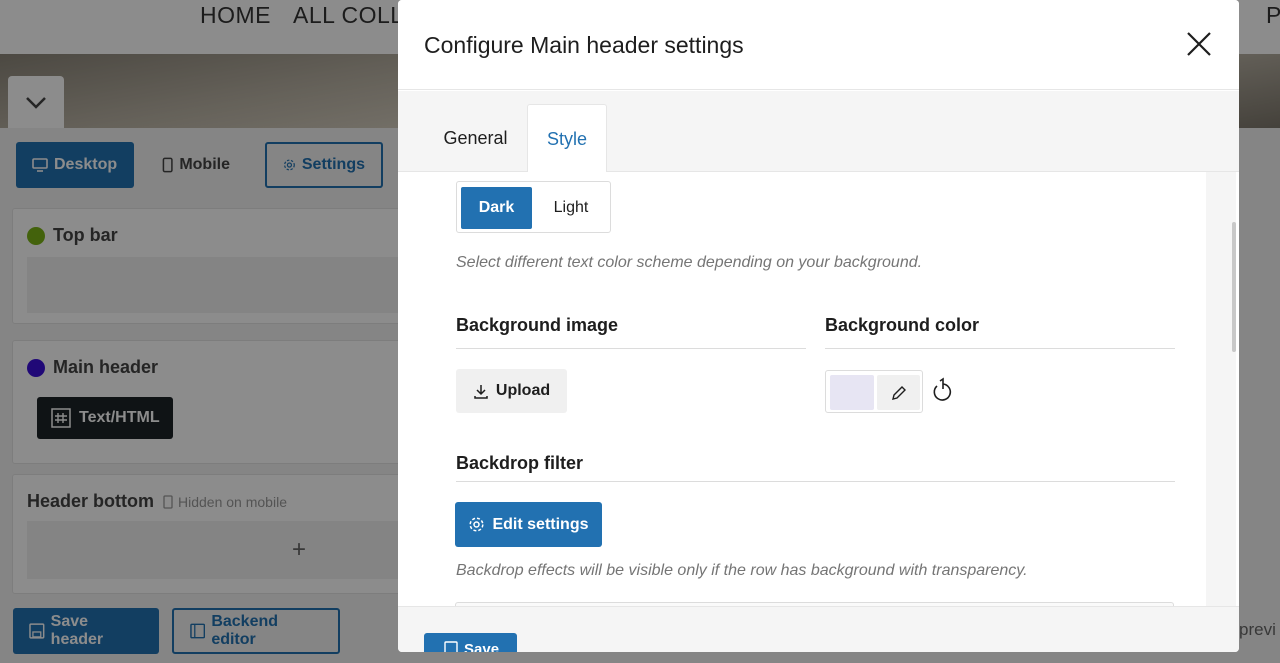  I want to click on reset-color-icon, so click(943, 392).